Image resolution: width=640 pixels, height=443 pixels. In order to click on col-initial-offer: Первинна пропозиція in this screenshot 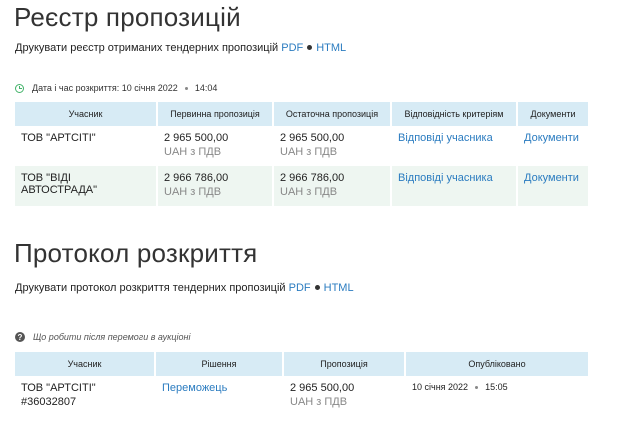, I will do `click(216, 114)`.